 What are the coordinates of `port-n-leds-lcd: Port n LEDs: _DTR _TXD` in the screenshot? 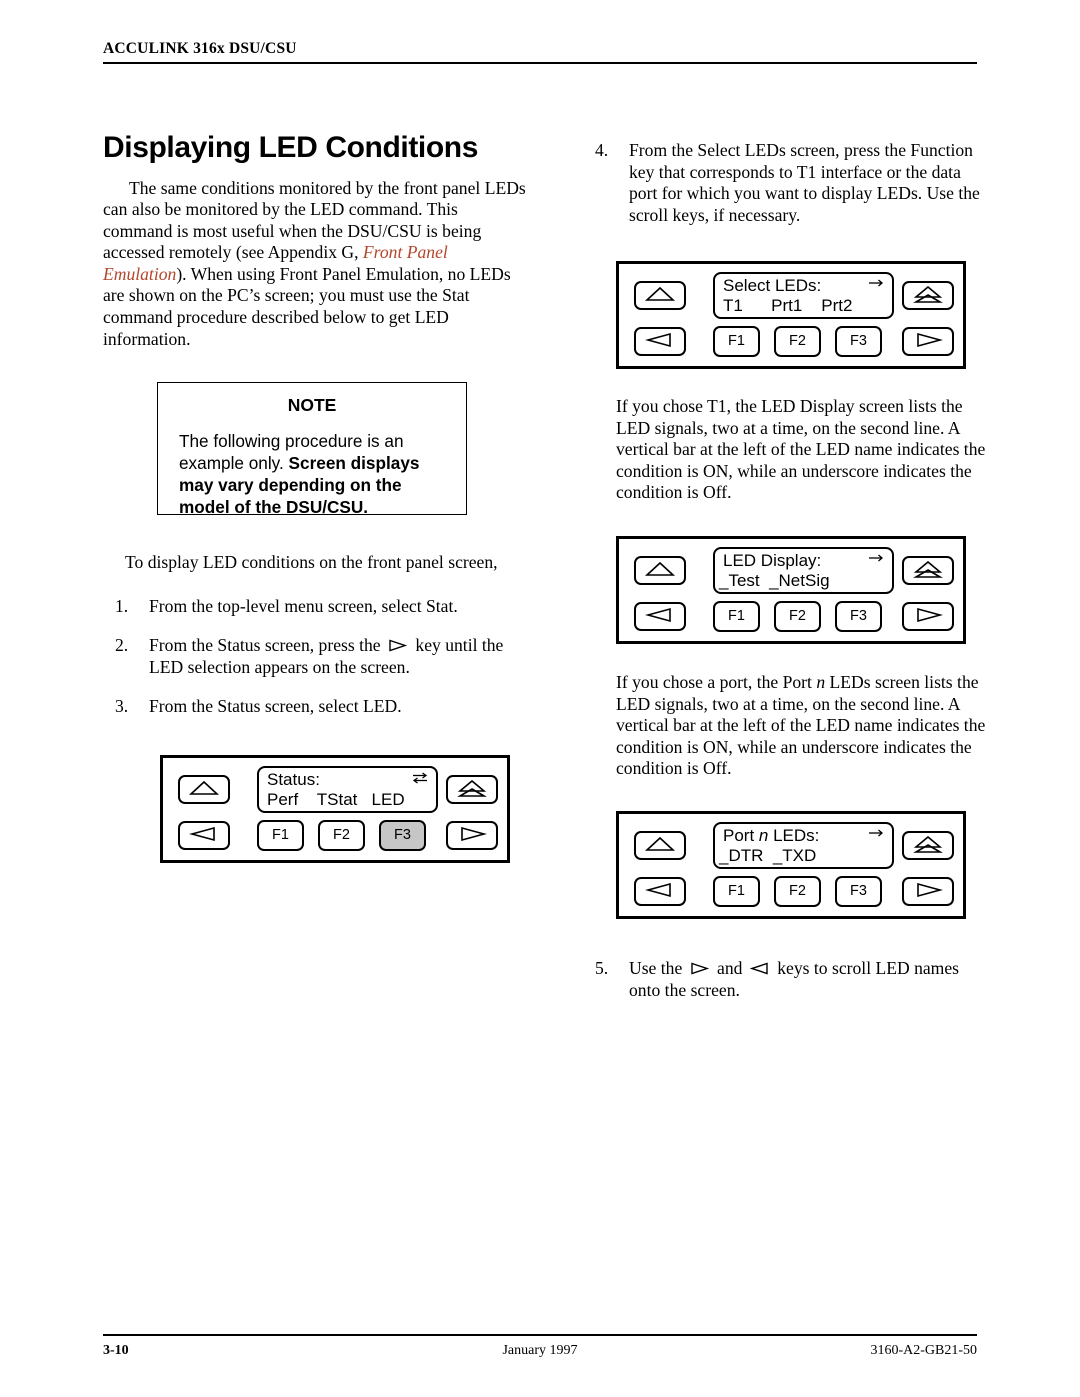 It's located at (803, 845).